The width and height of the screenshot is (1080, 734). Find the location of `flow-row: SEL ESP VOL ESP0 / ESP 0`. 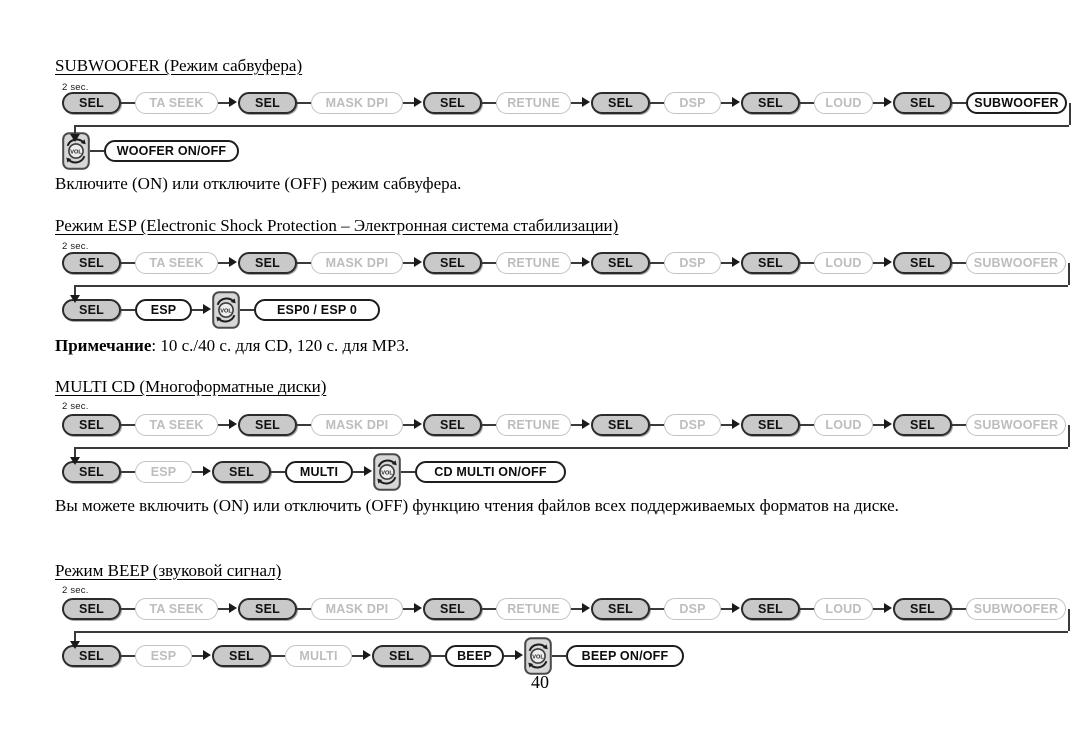

flow-row: SEL ESP VOL ESP0 / ESP 0 is located at coordinates (221, 310).